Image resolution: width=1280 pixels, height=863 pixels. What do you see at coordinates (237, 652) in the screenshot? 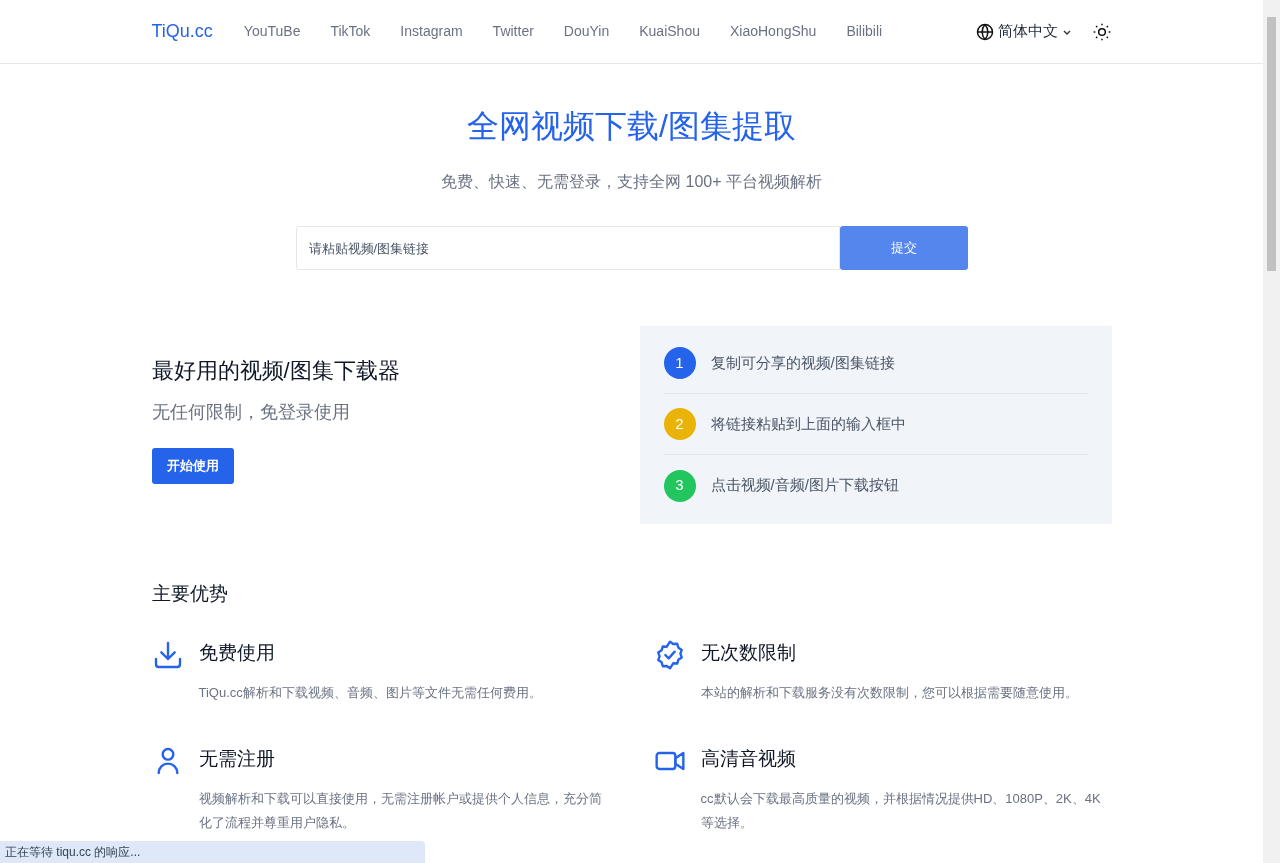
I see `feature-title: 免费使用` at bounding box center [237, 652].